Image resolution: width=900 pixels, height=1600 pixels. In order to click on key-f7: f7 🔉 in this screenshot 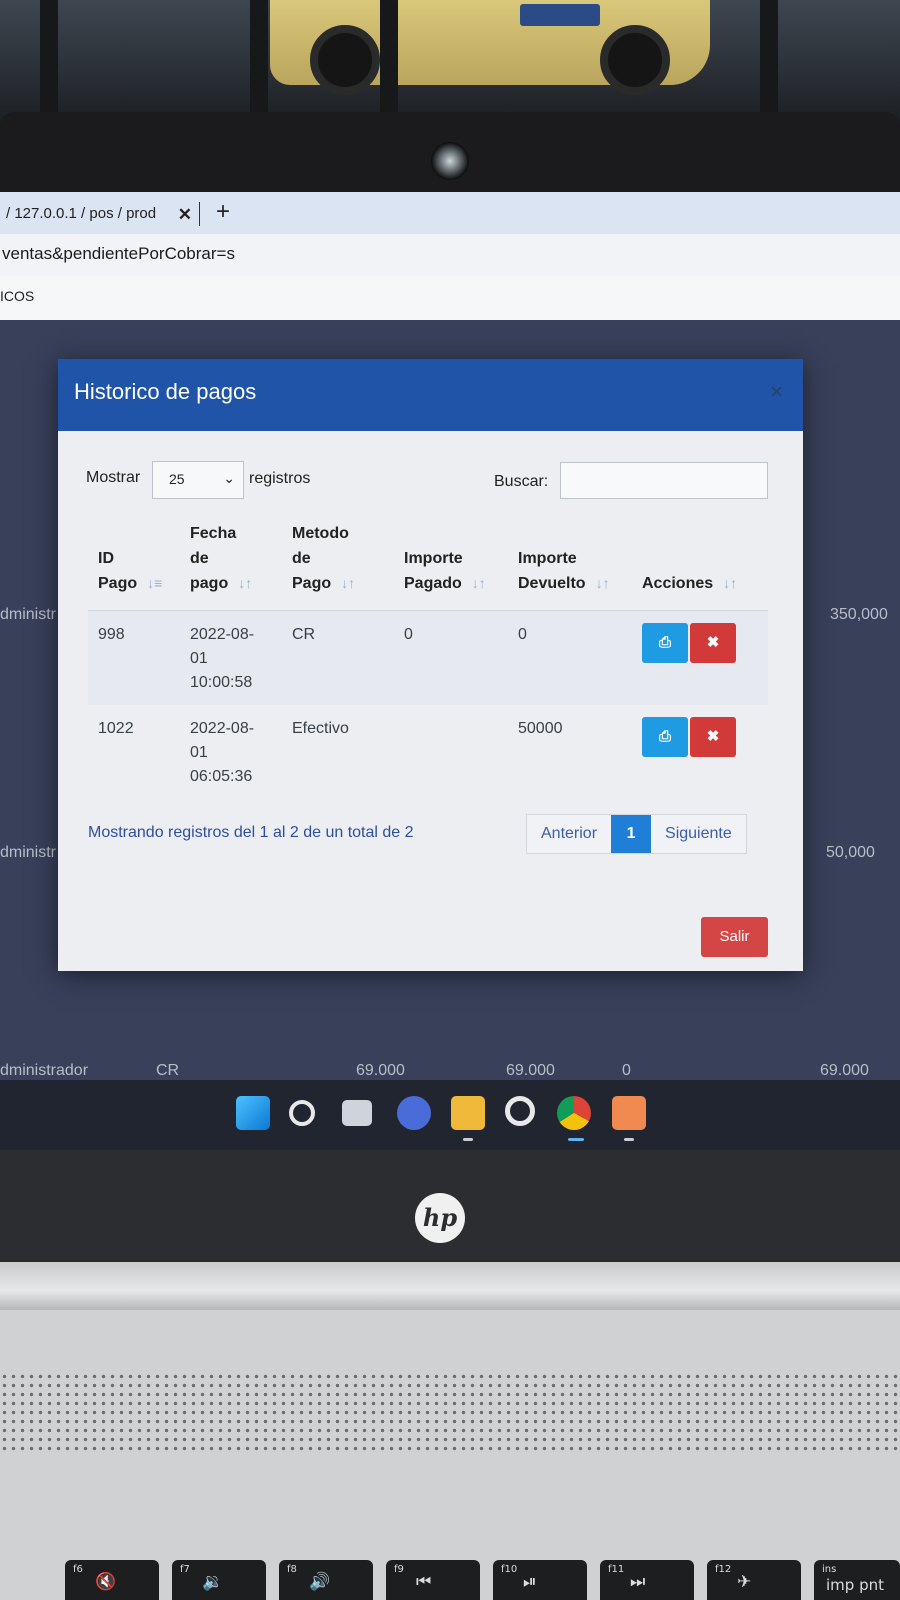, I will do `click(219, 1580)`.